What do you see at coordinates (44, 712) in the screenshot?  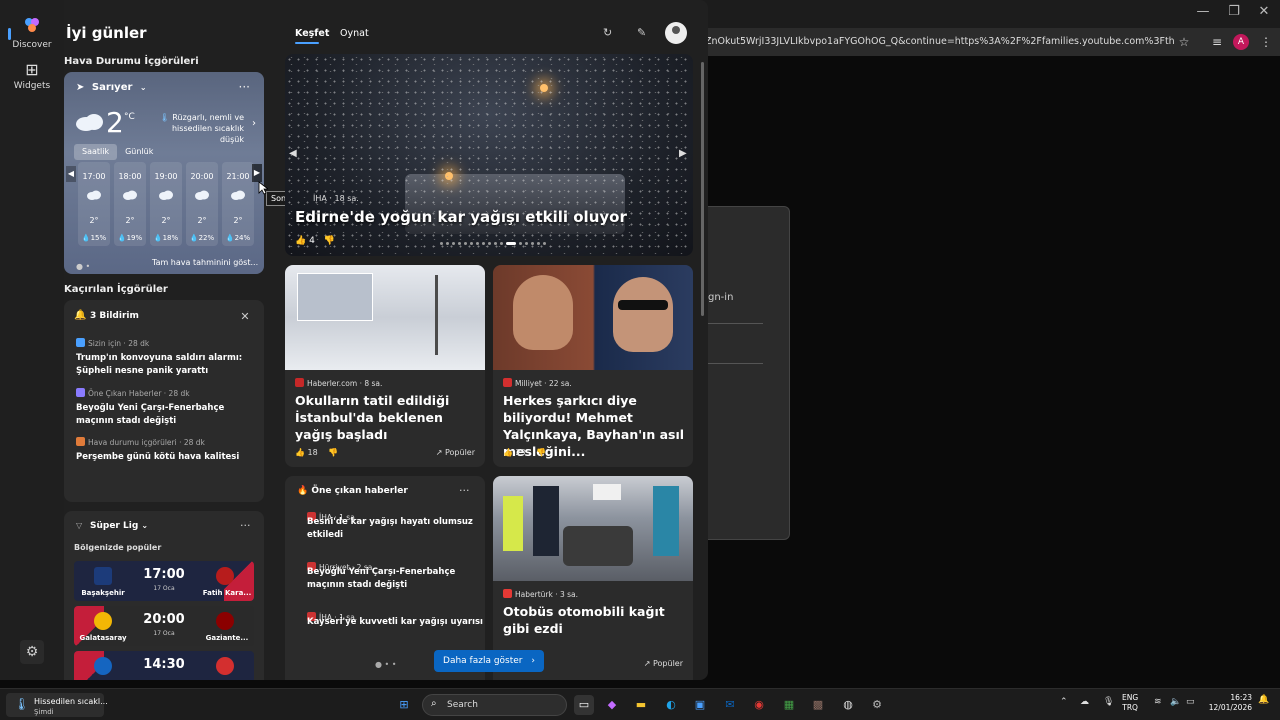 I see `taskbar-weather-time: Şimdi` at bounding box center [44, 712].